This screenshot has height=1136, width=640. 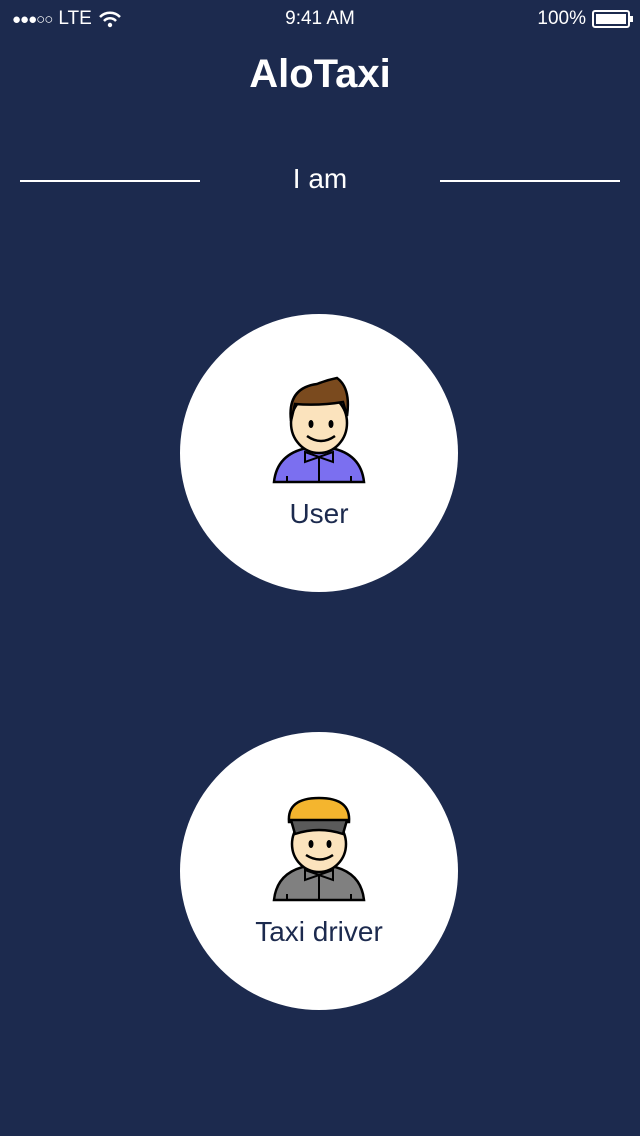 What do you see at coordinates (612, 19) in the screenshot?
I see `battery-icon` at bounding box center [612, 19].